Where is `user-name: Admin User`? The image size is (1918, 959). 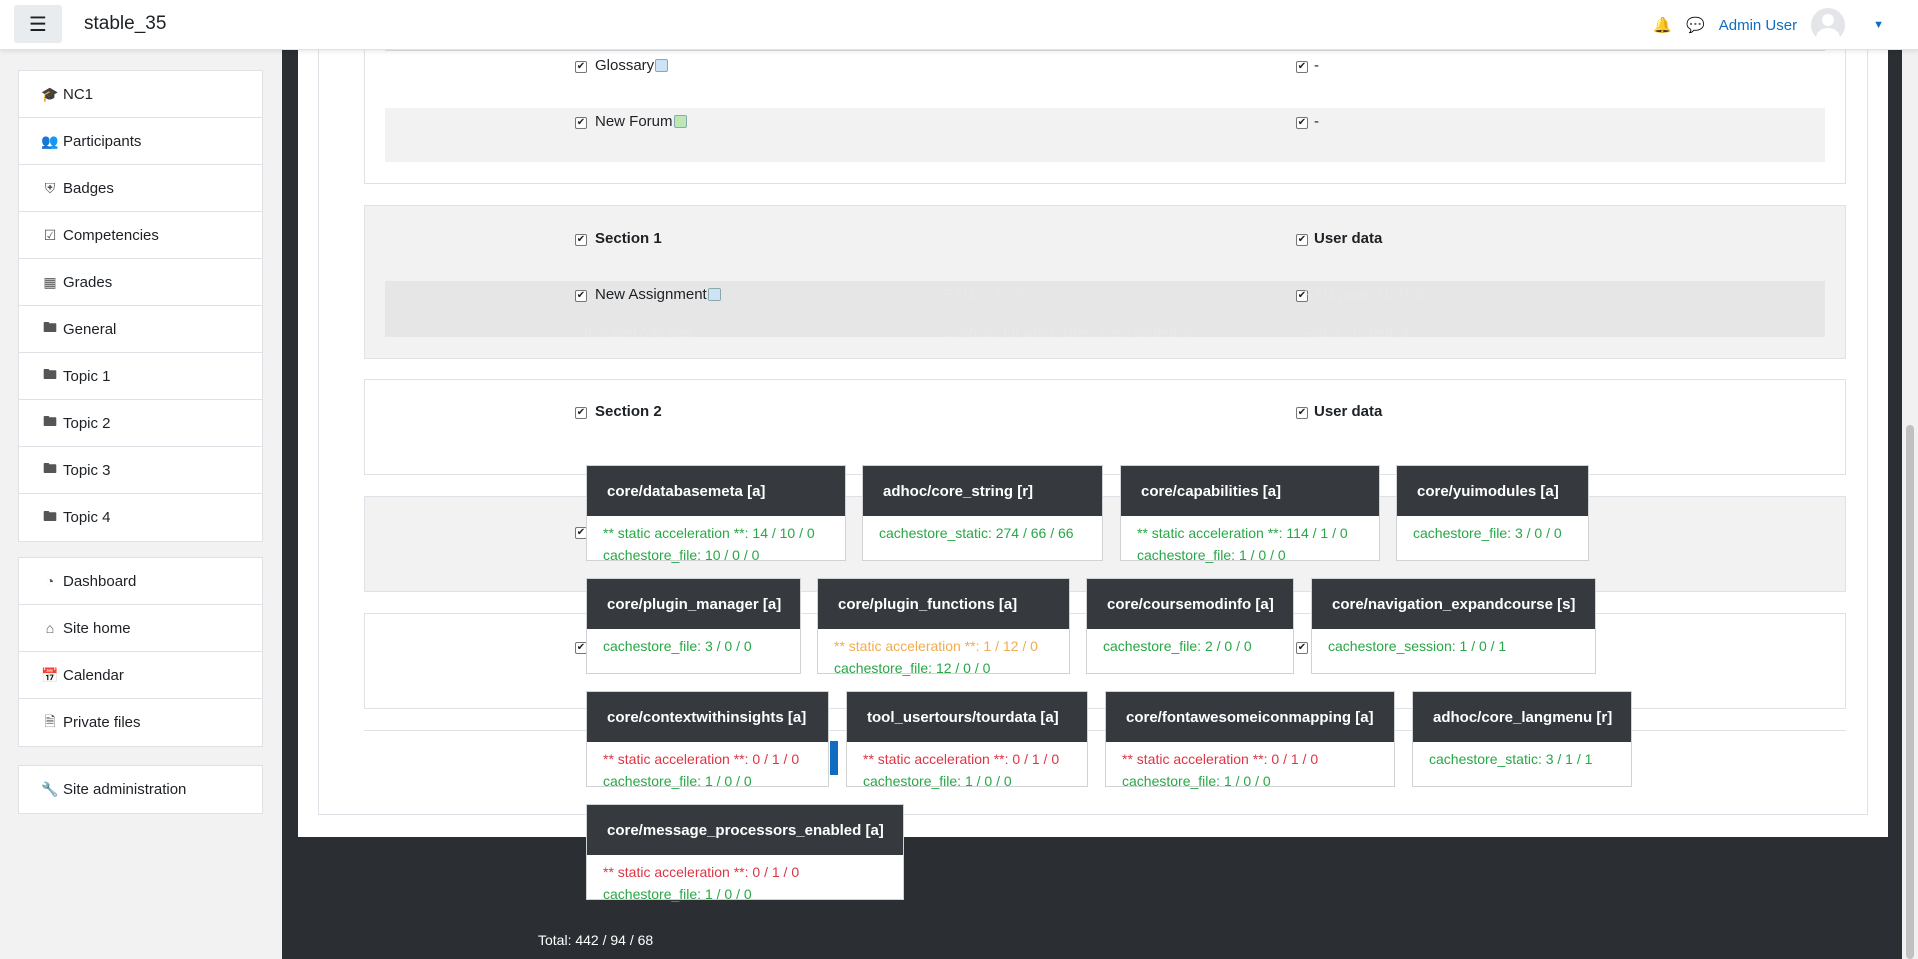
user-name: Admin User is located at coordinates (1758, 25).